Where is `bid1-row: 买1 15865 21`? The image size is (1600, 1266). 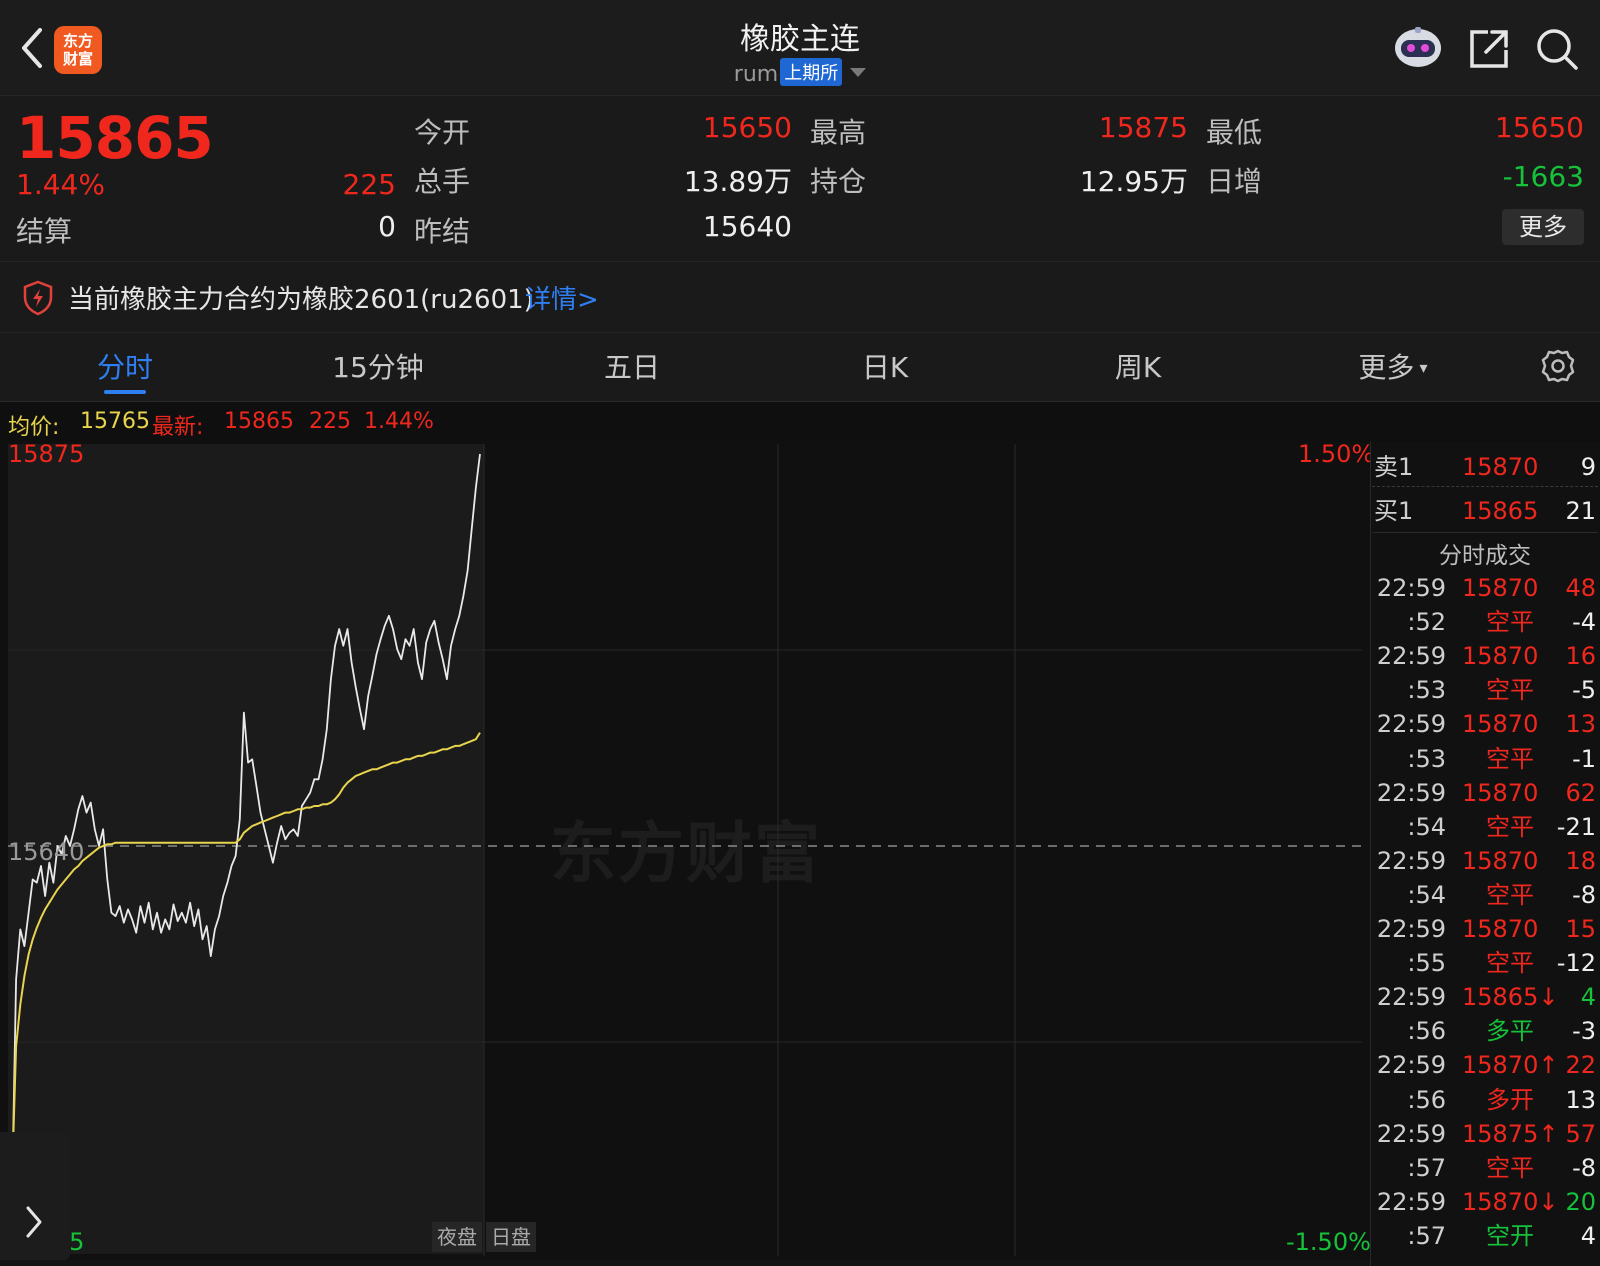
bid1-row: 买1 15865 21 is located at coordinates (1485, 511).